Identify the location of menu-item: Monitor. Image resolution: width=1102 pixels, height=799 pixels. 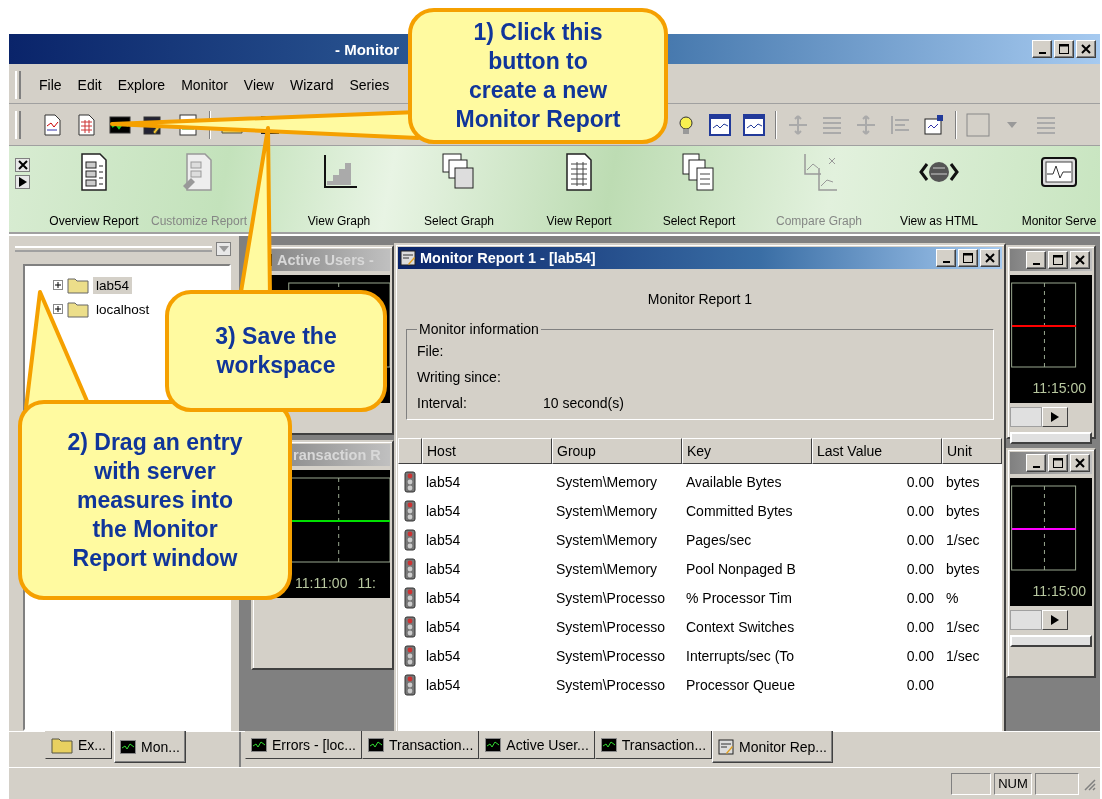
(204, 84).